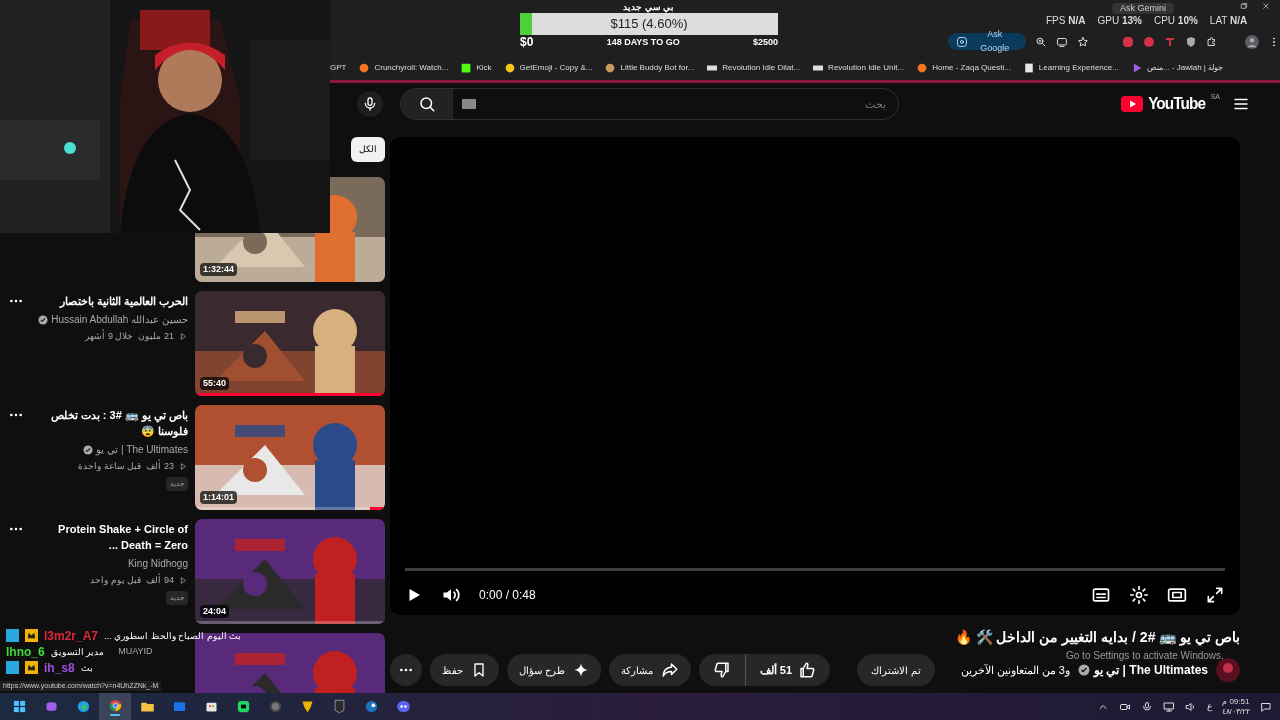 Image resolution: width=1280 pixels, height=720 pixels. What do you see at coordinates (1175, 21) in the screenshot?
I see `stat-reading: CPU 10%` at bounding box center [1175, 21].